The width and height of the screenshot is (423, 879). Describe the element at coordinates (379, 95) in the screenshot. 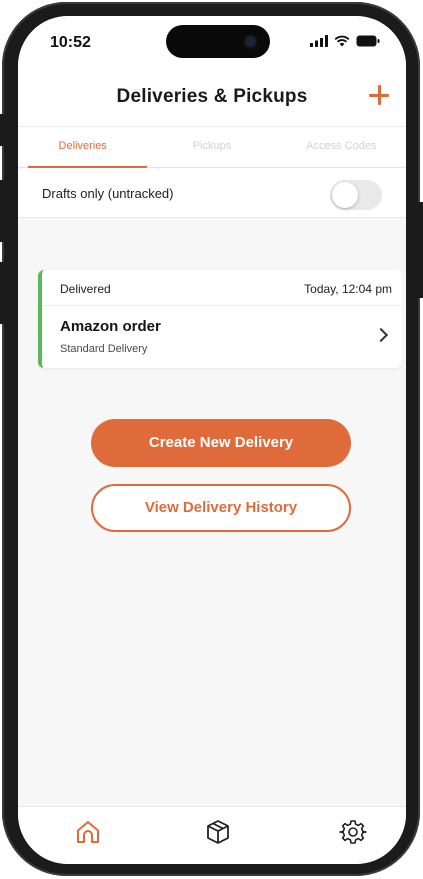

I see `add-button` at that location.